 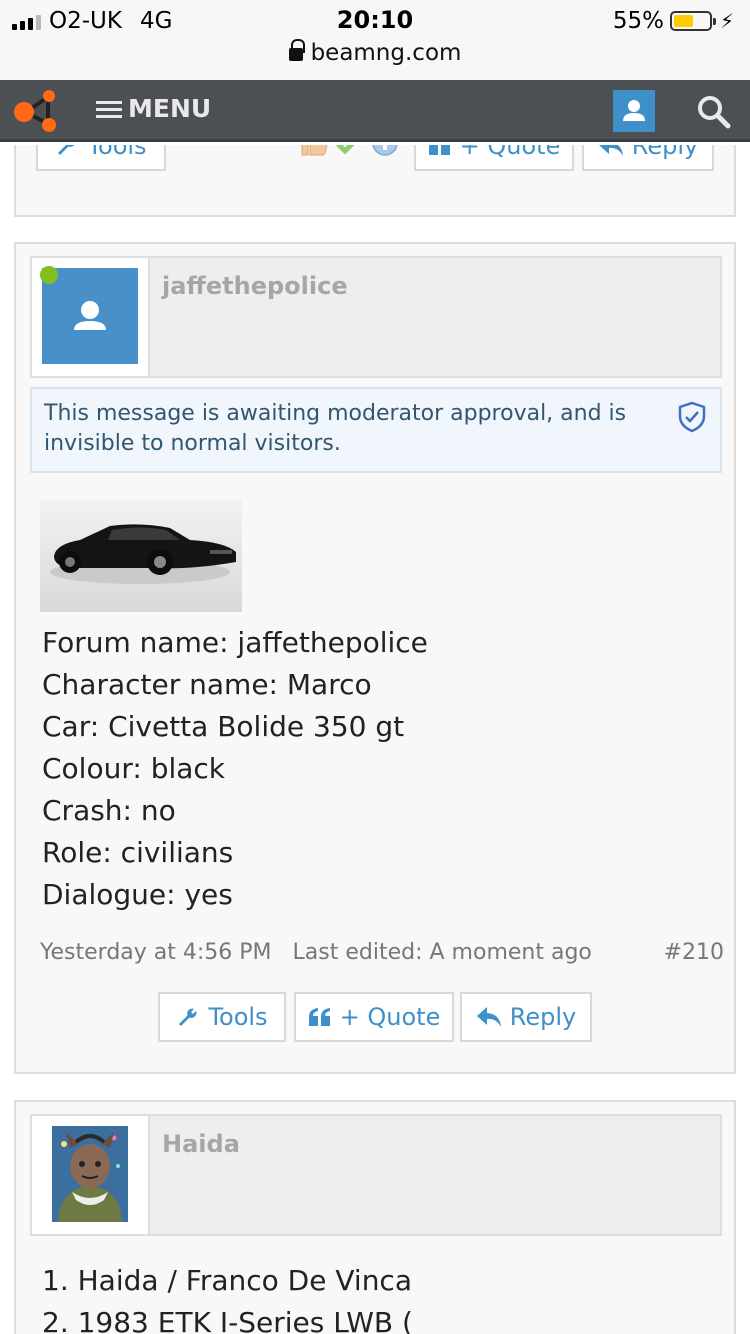 I want to click on lock-icon, so click(x=296, y=50).